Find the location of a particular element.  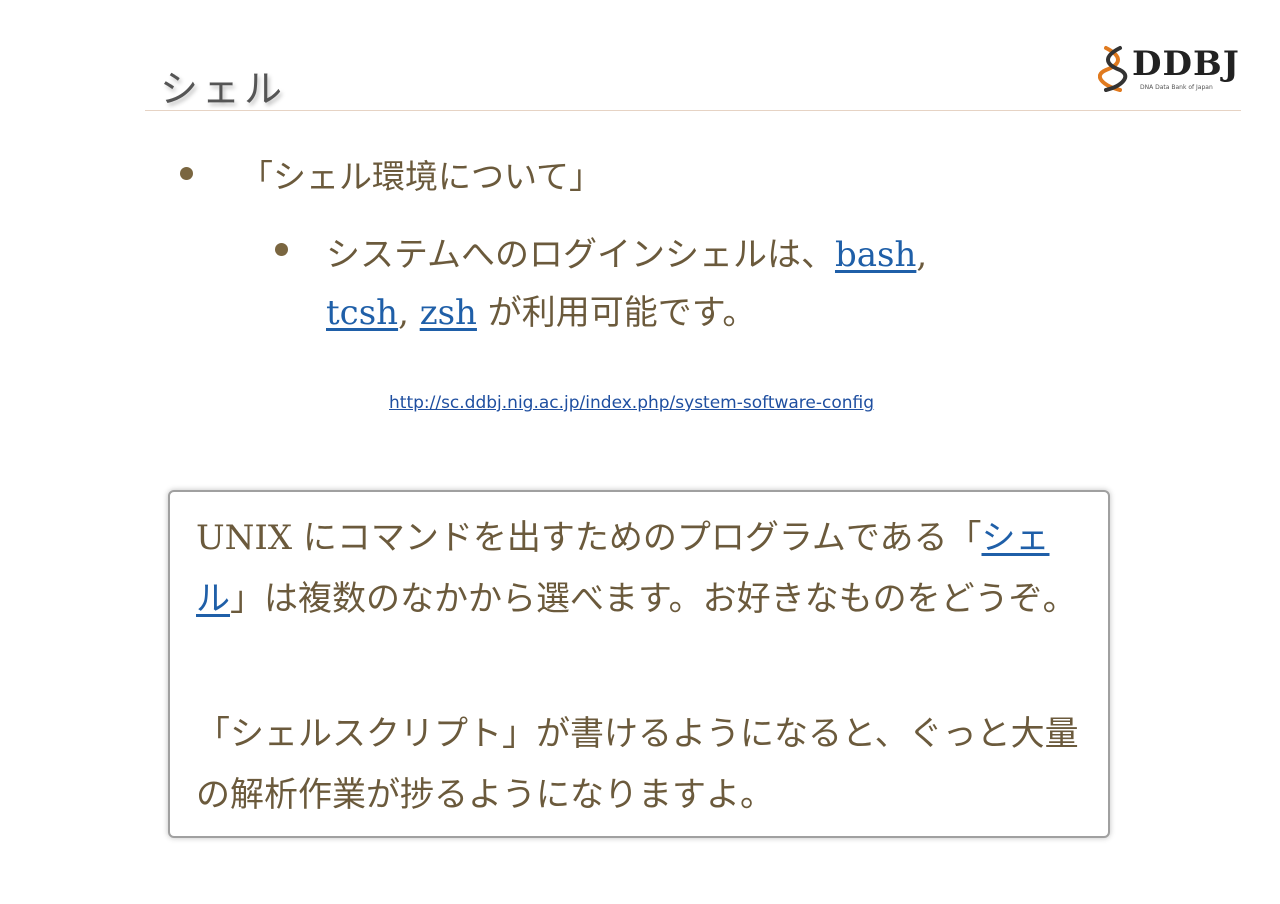

bash-link: bash is located at coordinates (875, 255).